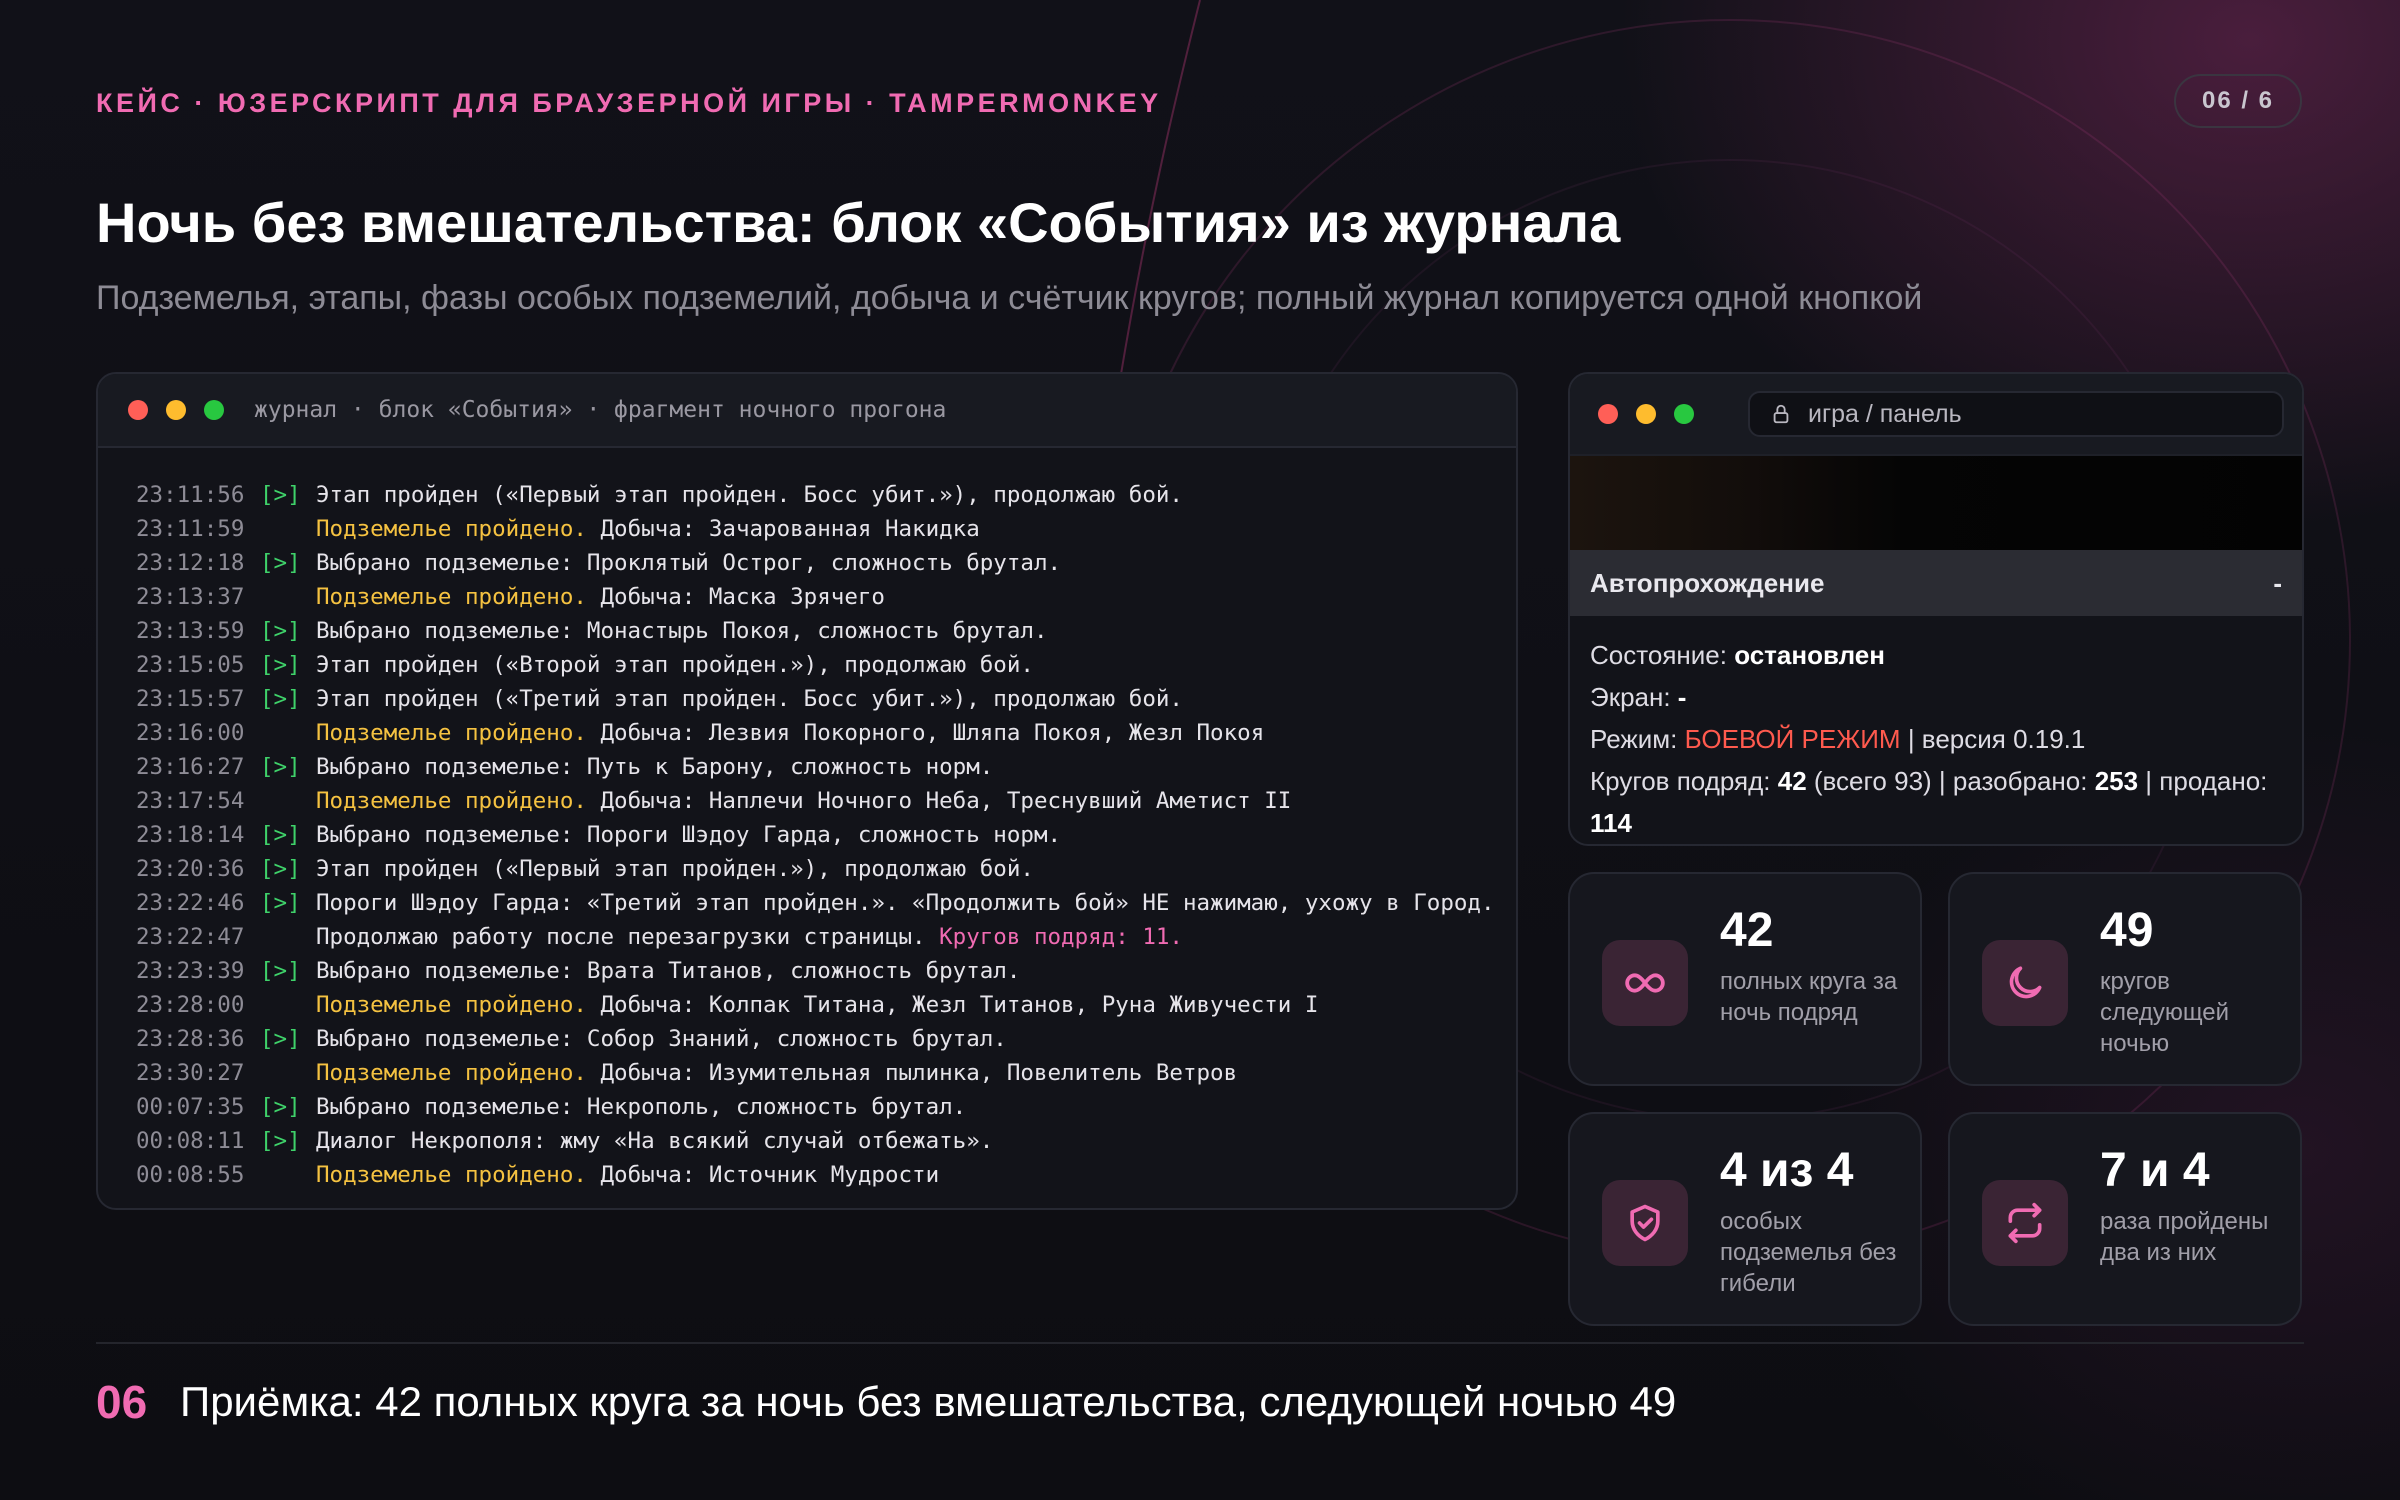 The image size is (2400, 1500). Describe the element at coordinates (1809, 655) in the screenshot. I see `state-value: остановлен` at that location.